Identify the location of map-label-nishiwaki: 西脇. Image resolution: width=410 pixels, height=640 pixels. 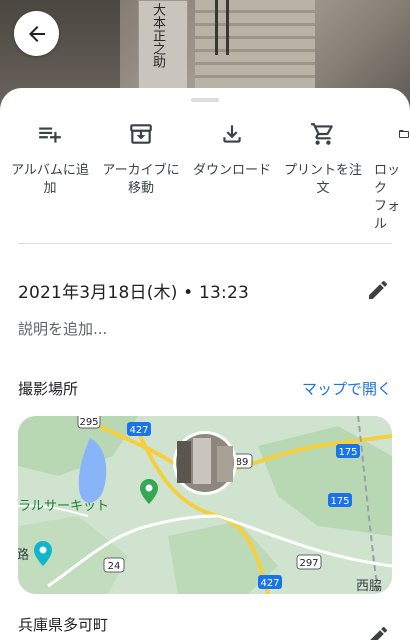
(369, 586).